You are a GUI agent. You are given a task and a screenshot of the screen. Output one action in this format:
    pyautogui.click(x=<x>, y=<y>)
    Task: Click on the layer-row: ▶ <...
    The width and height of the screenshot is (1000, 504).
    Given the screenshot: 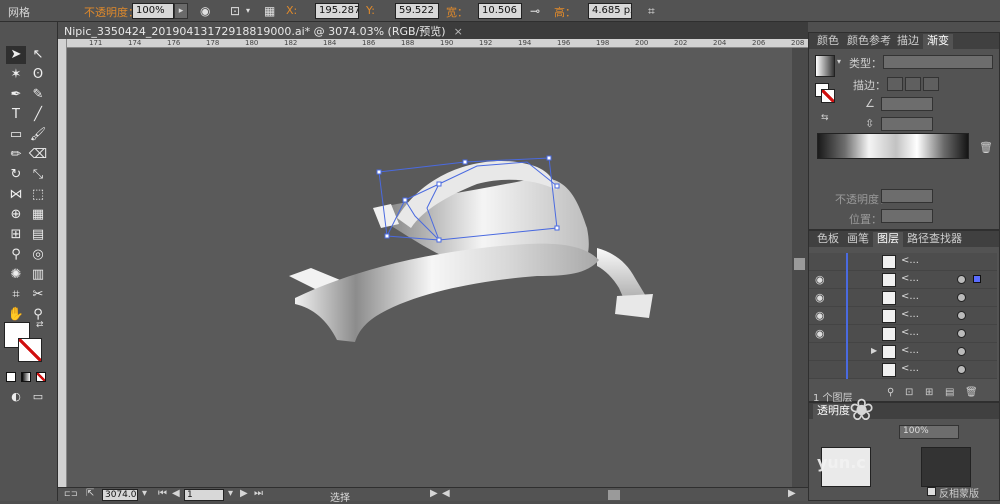 What is the action you would take?
    pyautogui.click(x=903, y=352)
    